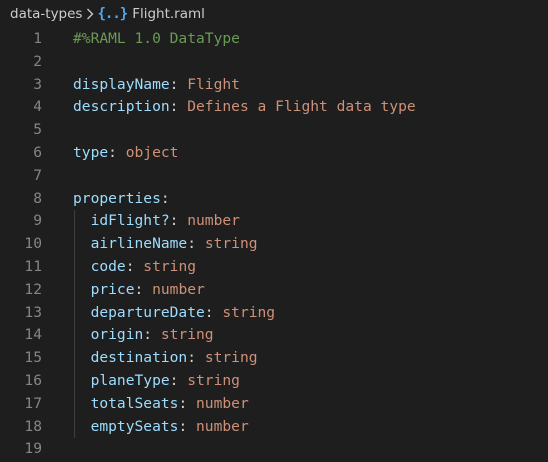 The image size is (548, 462). I want to click on chevron-right-icon, so click(90, 14).